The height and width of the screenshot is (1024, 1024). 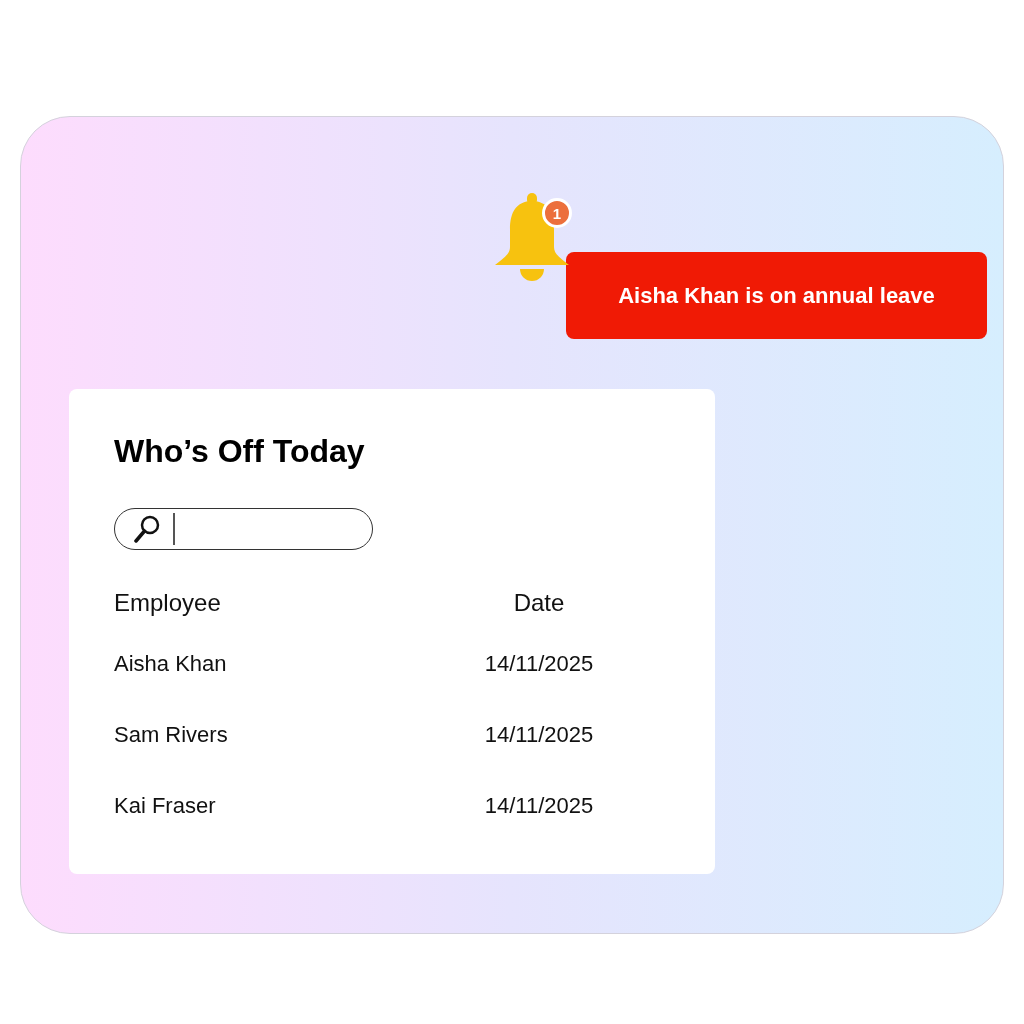 What do you see at coordinates (557, 213) in the screenshot?
I see `notification-badge: 1` at bounding box center [557, 213].